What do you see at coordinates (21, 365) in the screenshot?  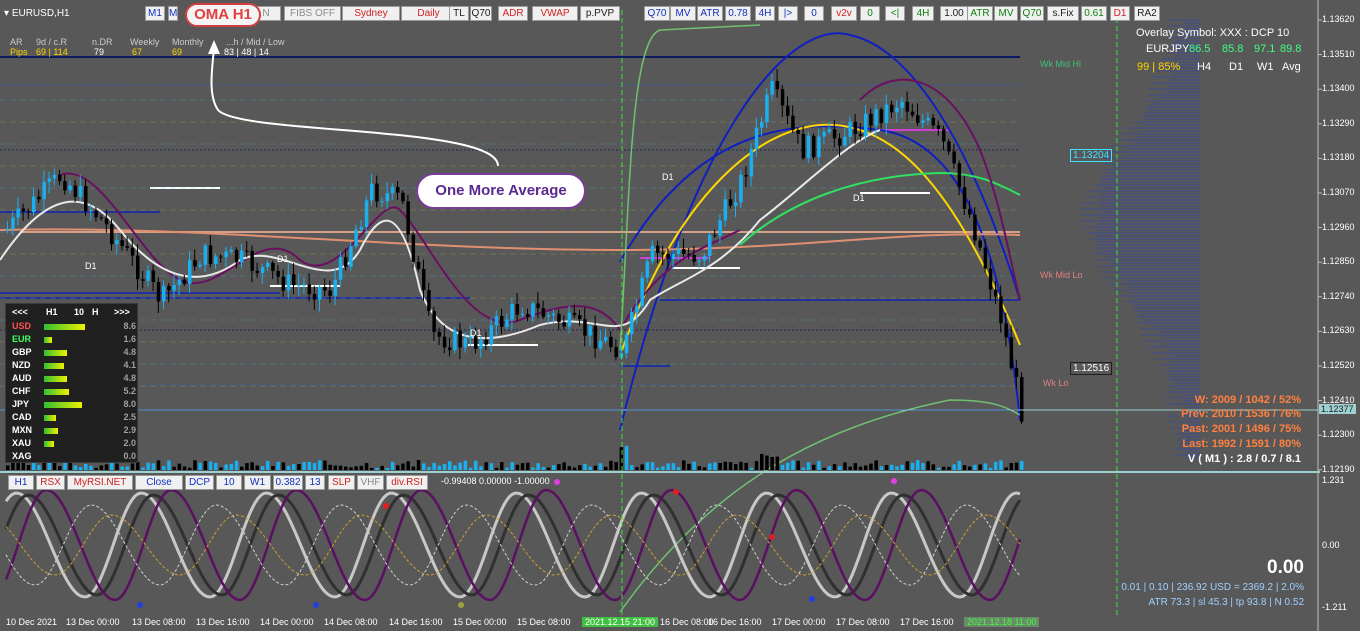 I see `strength-currency: NZD` at bounding box center [21, 365].